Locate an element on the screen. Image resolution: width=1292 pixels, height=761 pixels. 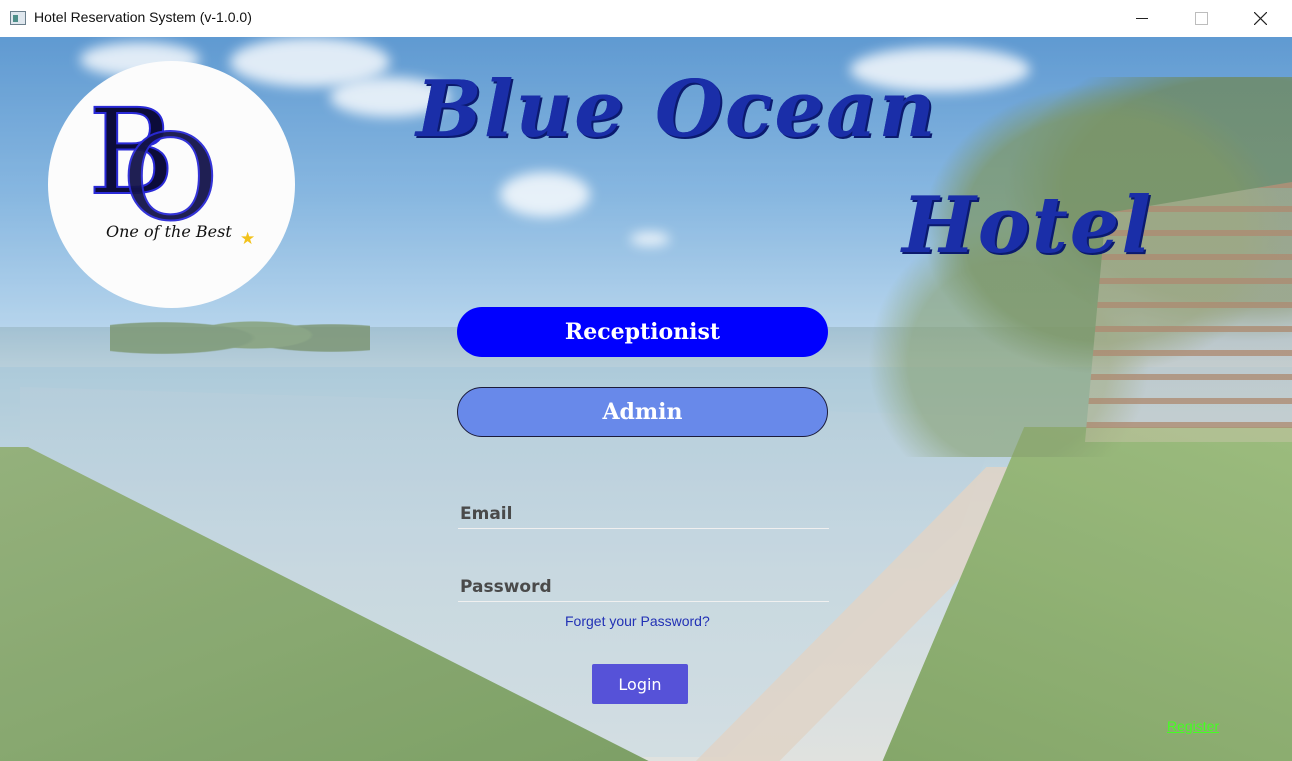
password-field-container is located at coordinates (645, 587).